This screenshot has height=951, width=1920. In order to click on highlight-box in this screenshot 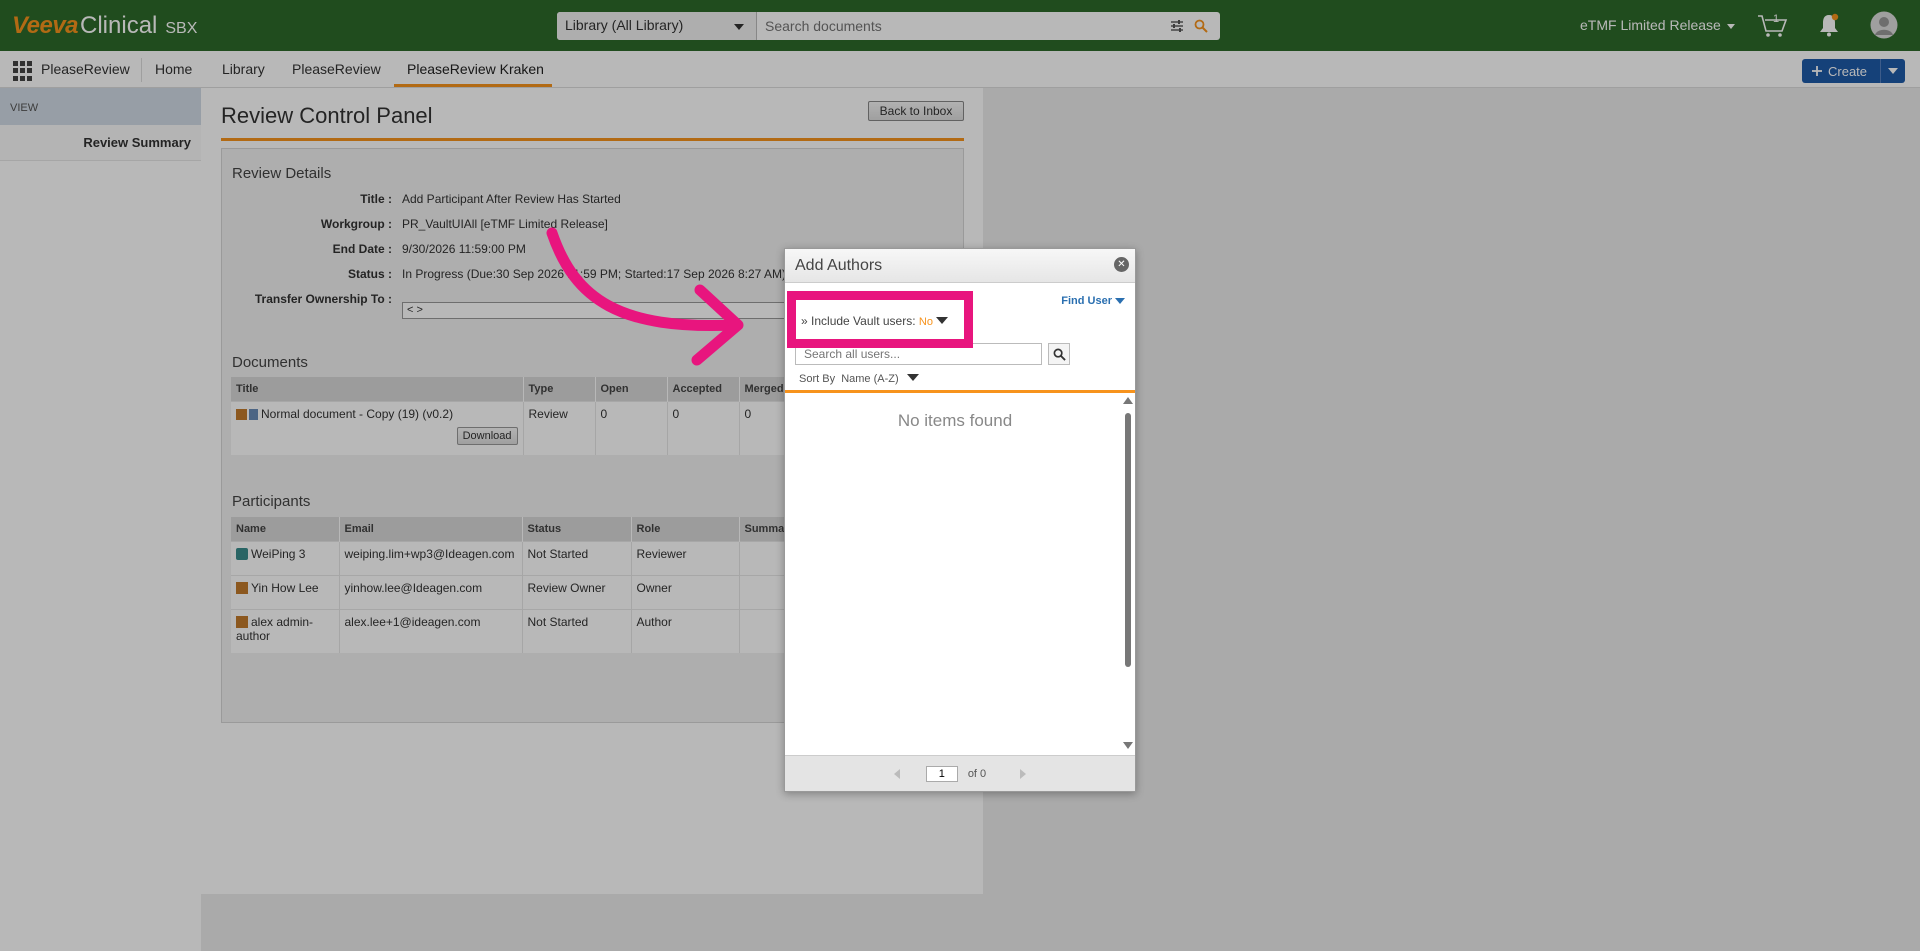, I will do `click(880, 319)`.